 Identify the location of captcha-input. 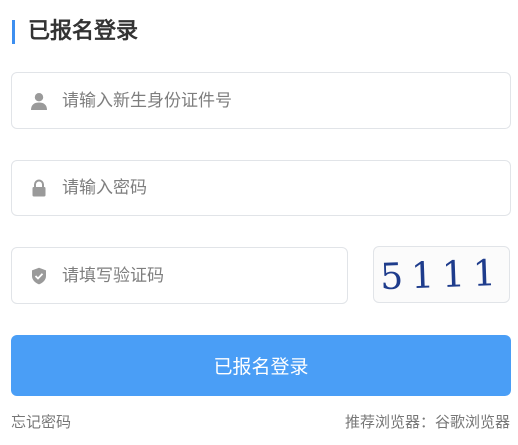
(199, 275).